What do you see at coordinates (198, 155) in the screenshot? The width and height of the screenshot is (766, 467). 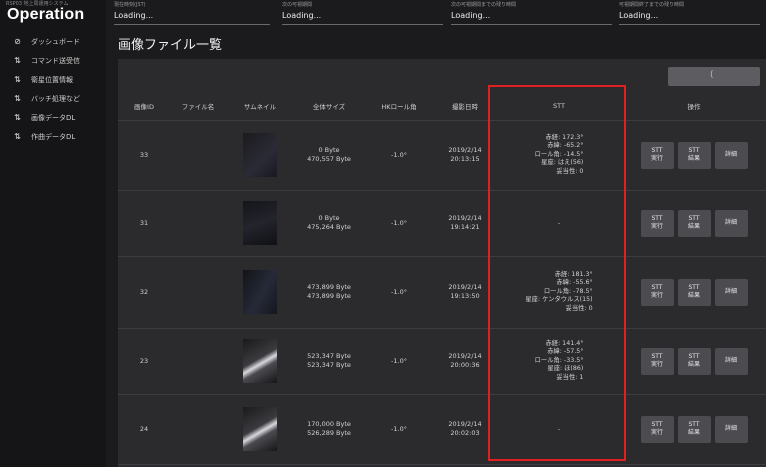 I see `file-name` at bounding box center [198, 155].